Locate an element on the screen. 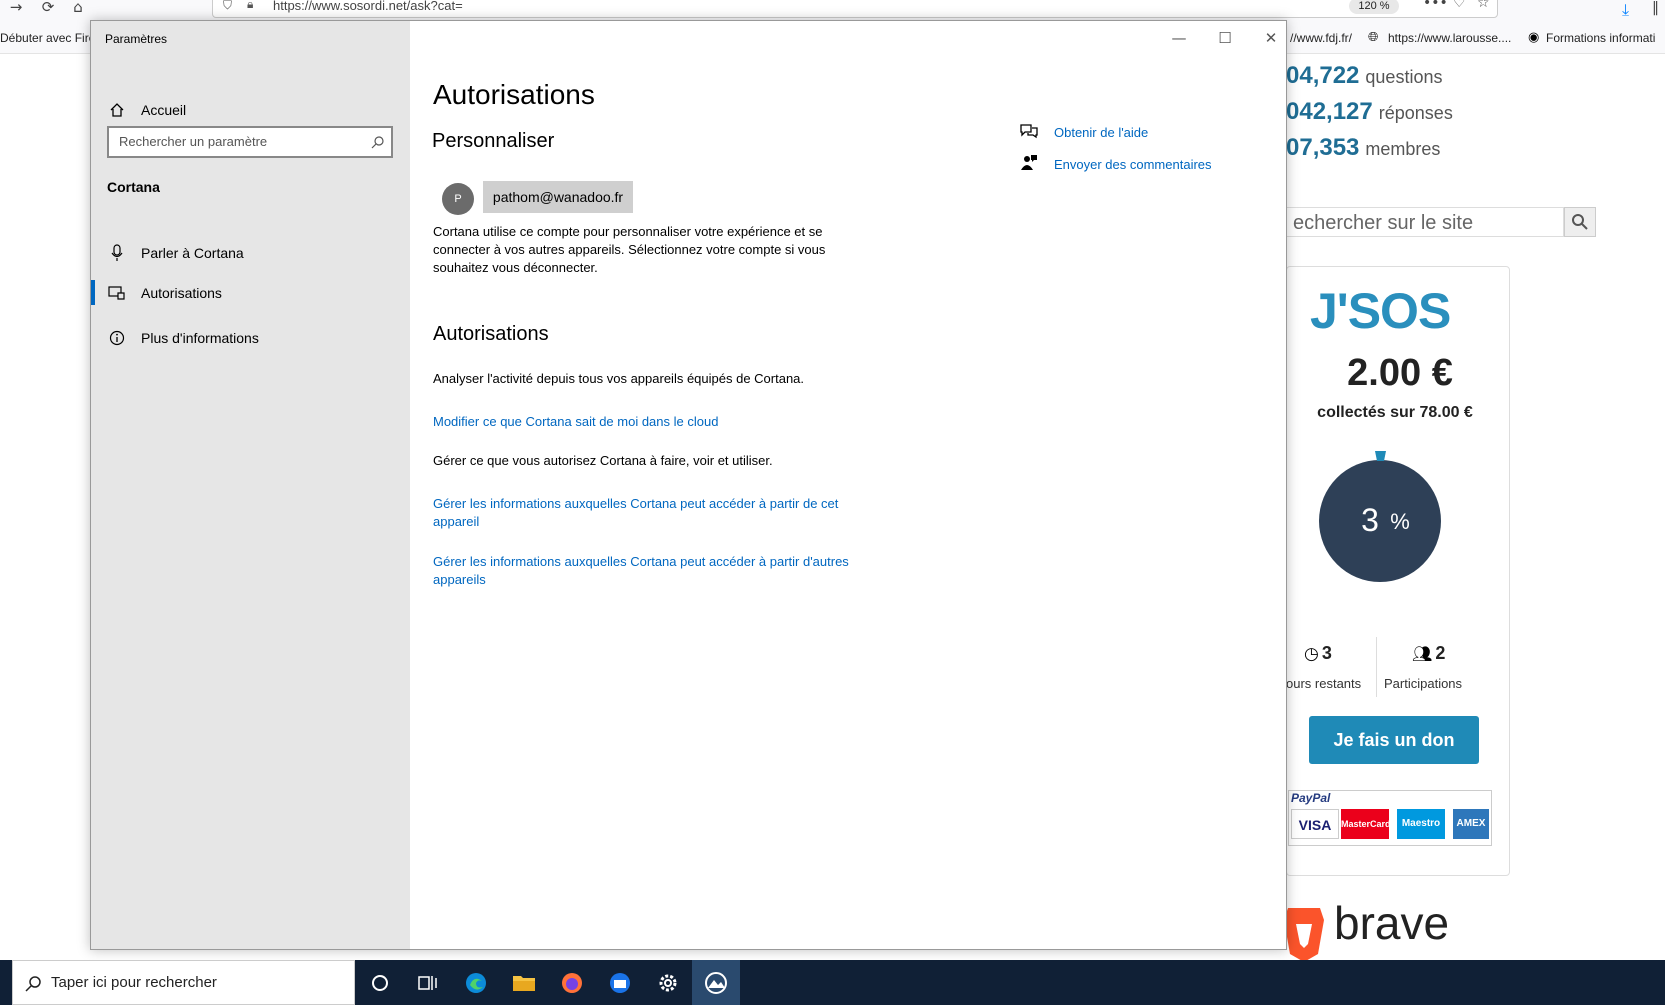 The image size is (1665, 1005). personalize-heading: Personnaliser is located at coordinates (493, 141).